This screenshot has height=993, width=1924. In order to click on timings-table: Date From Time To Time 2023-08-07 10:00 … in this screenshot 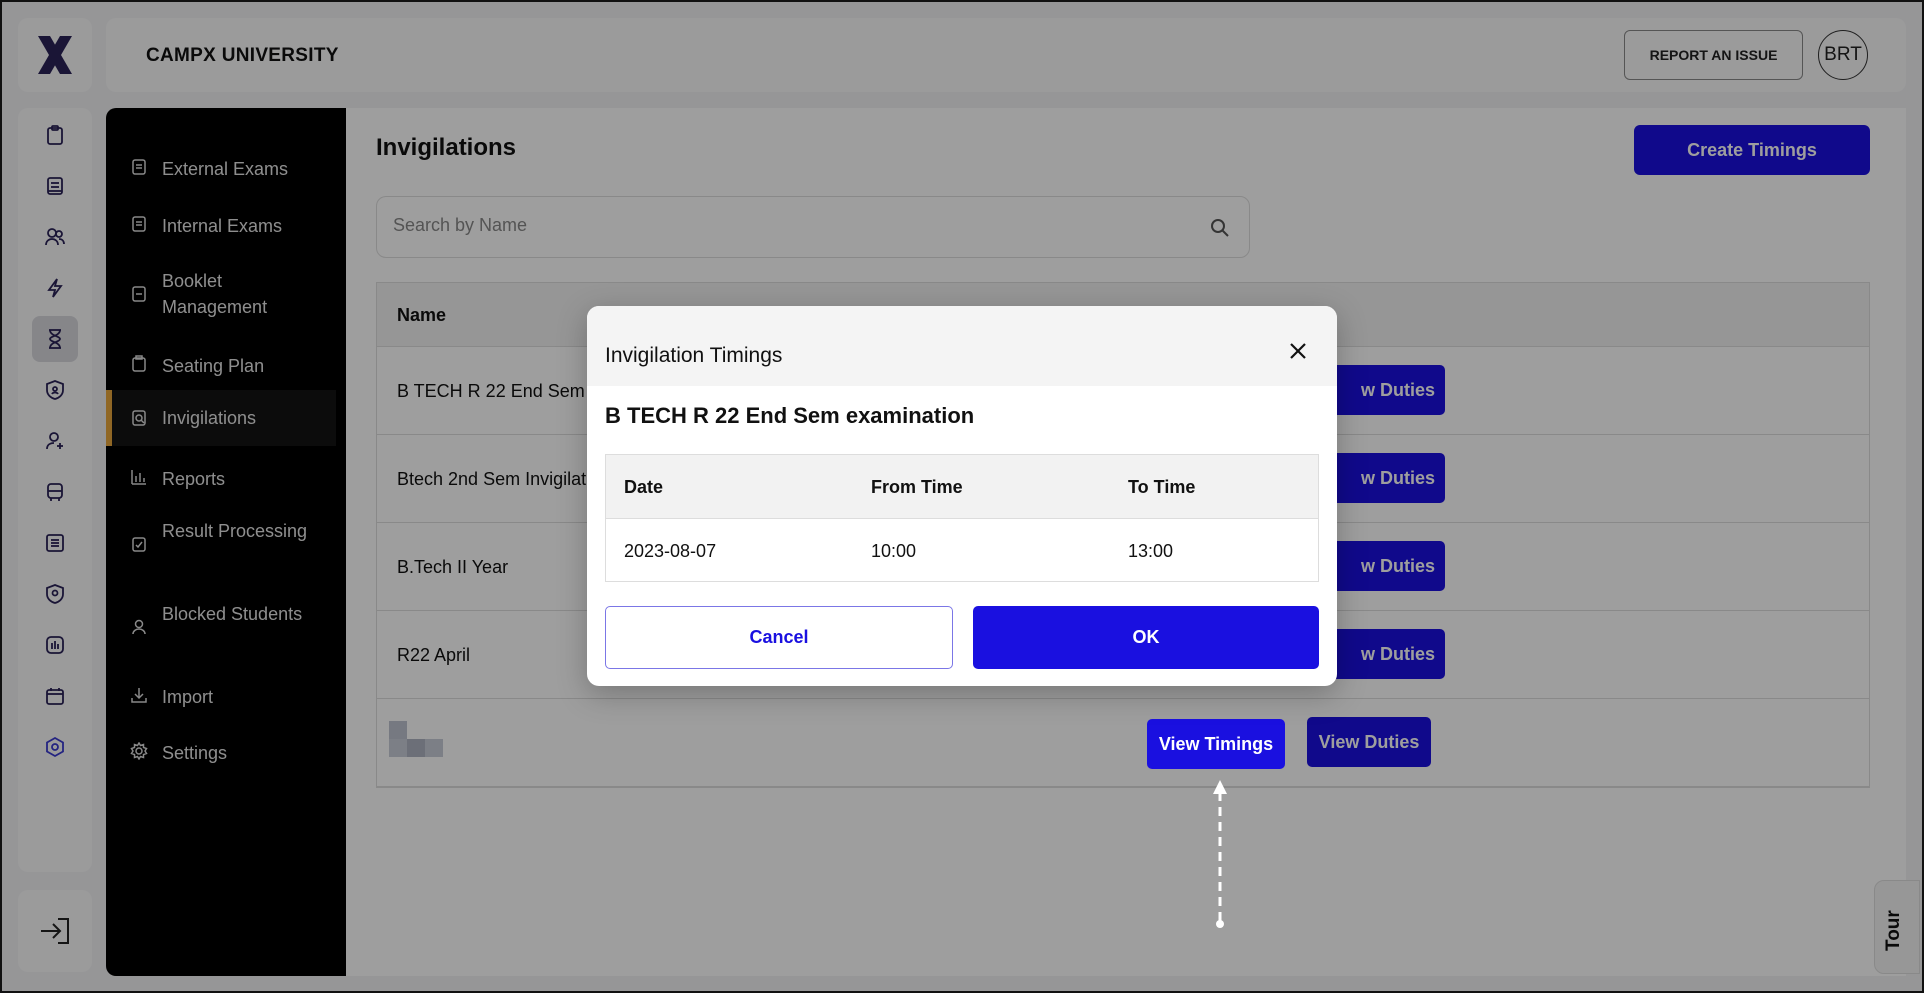, I will do `click(962, 518)`.